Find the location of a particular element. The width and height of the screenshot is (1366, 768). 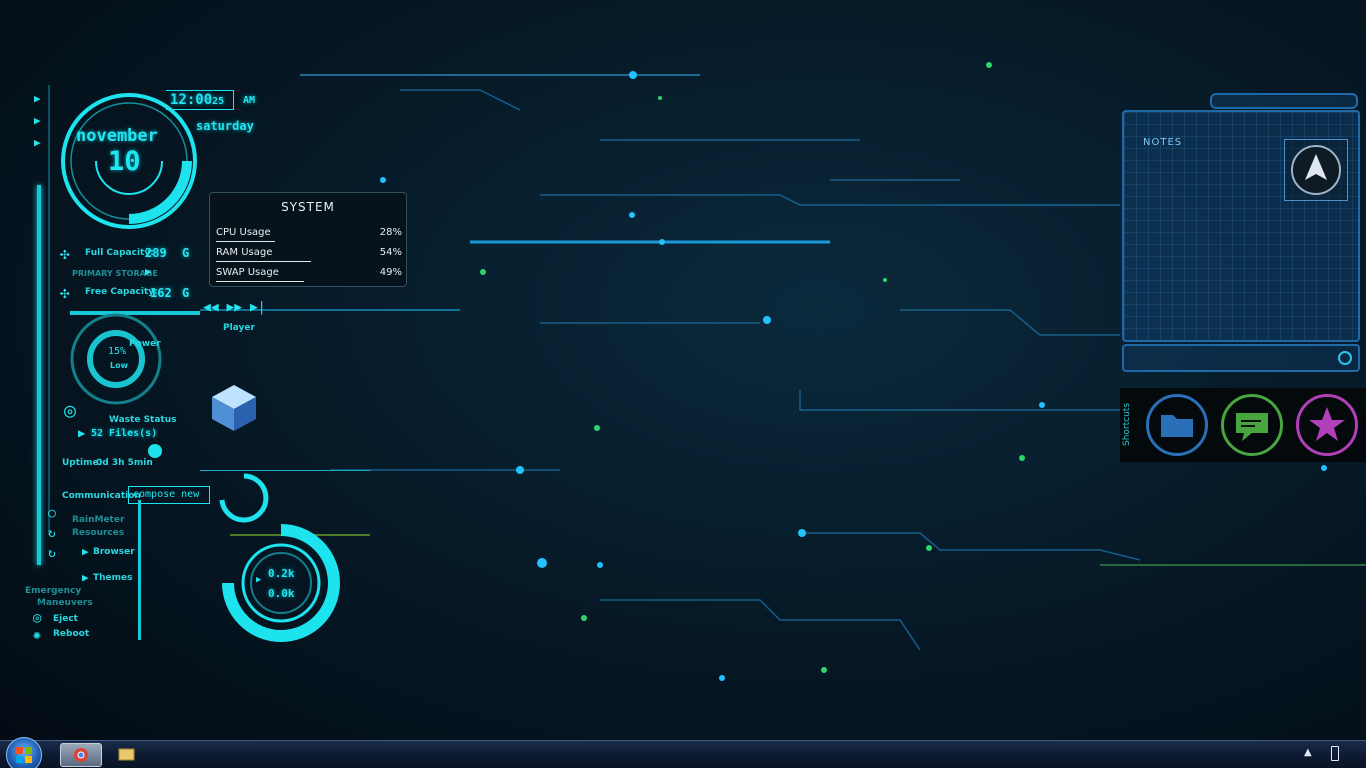

clock-time: 12:0025 is located at coordinates (197, 100).